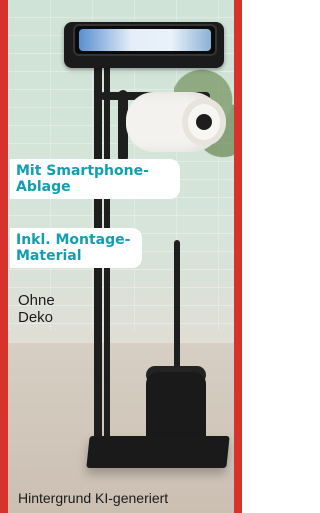 The width and height of the screenshot is (320, 513). Describe the element at coordinates (82, 179) in the screenshot. I see `feature-text: Mit Smartphone- Ablage` at that location.